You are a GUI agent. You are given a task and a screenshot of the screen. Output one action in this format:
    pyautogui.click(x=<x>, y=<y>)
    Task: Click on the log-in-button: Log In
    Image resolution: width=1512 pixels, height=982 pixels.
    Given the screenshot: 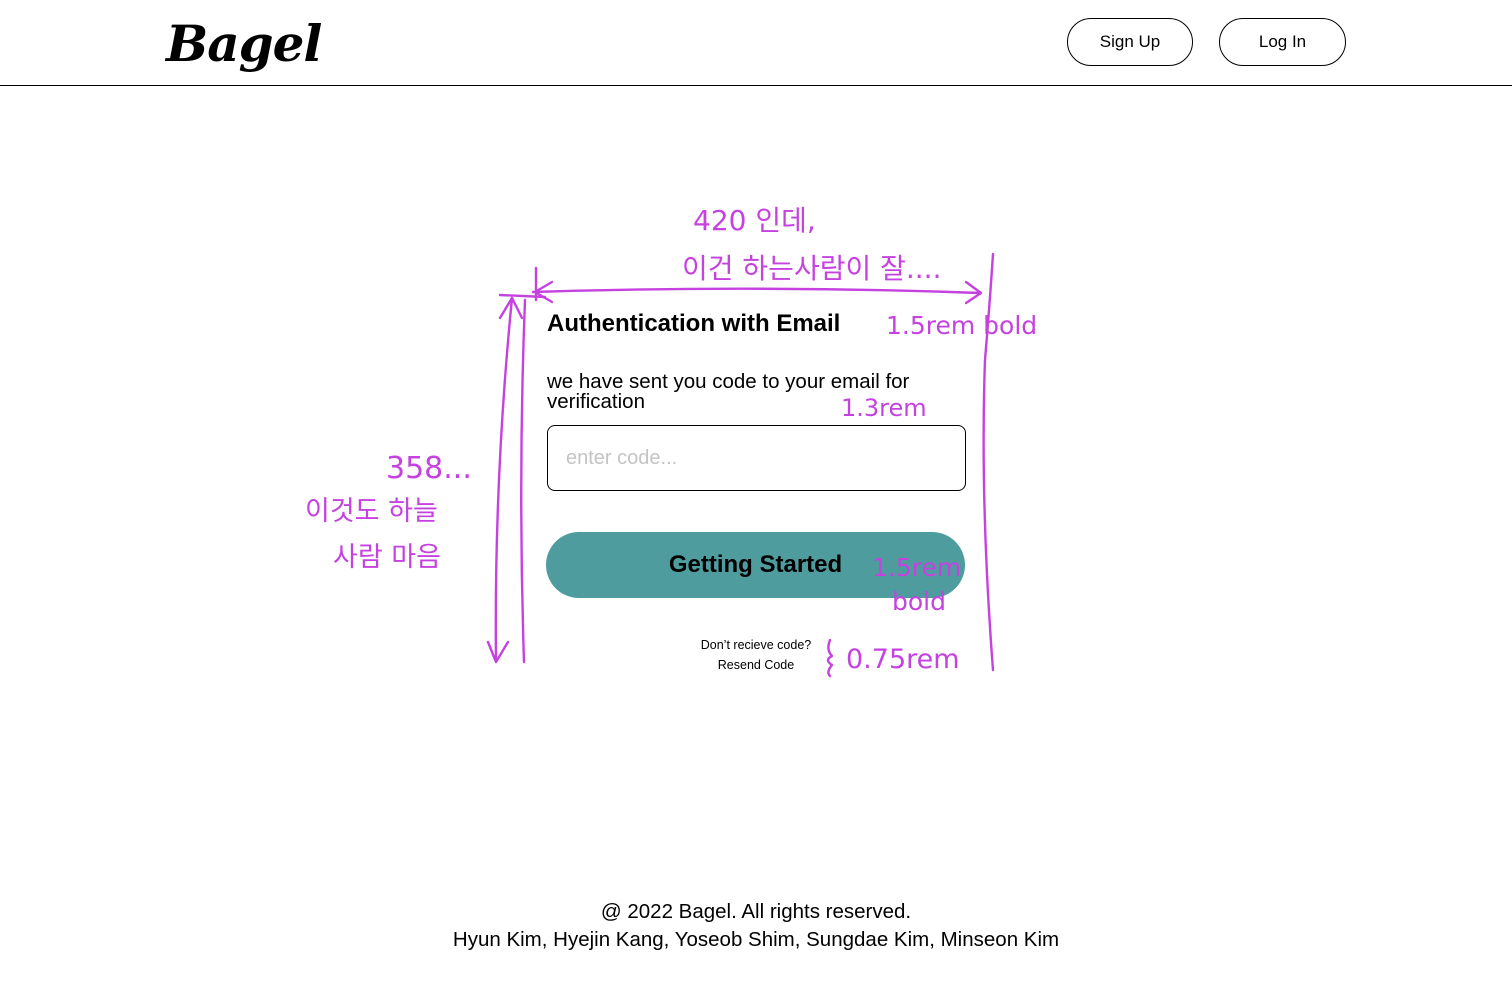 What is the action you would take?
    pyautogui.click(x=1282, y=42)
    